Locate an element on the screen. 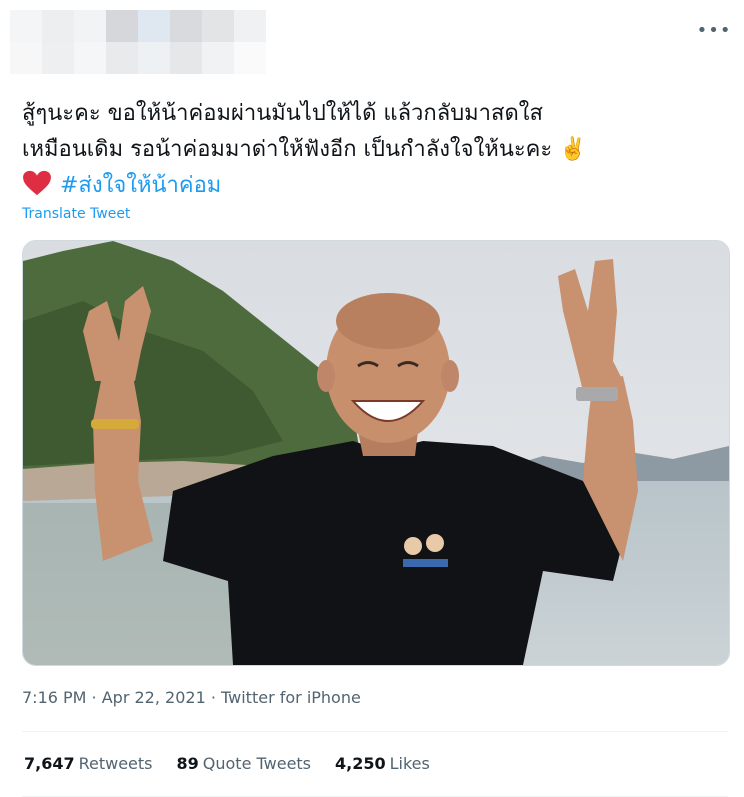 Image resolution: width=744 pixels, height=797 pixels. quote-tweets-label: Quote Tweets is located at coordinates (257, 763).